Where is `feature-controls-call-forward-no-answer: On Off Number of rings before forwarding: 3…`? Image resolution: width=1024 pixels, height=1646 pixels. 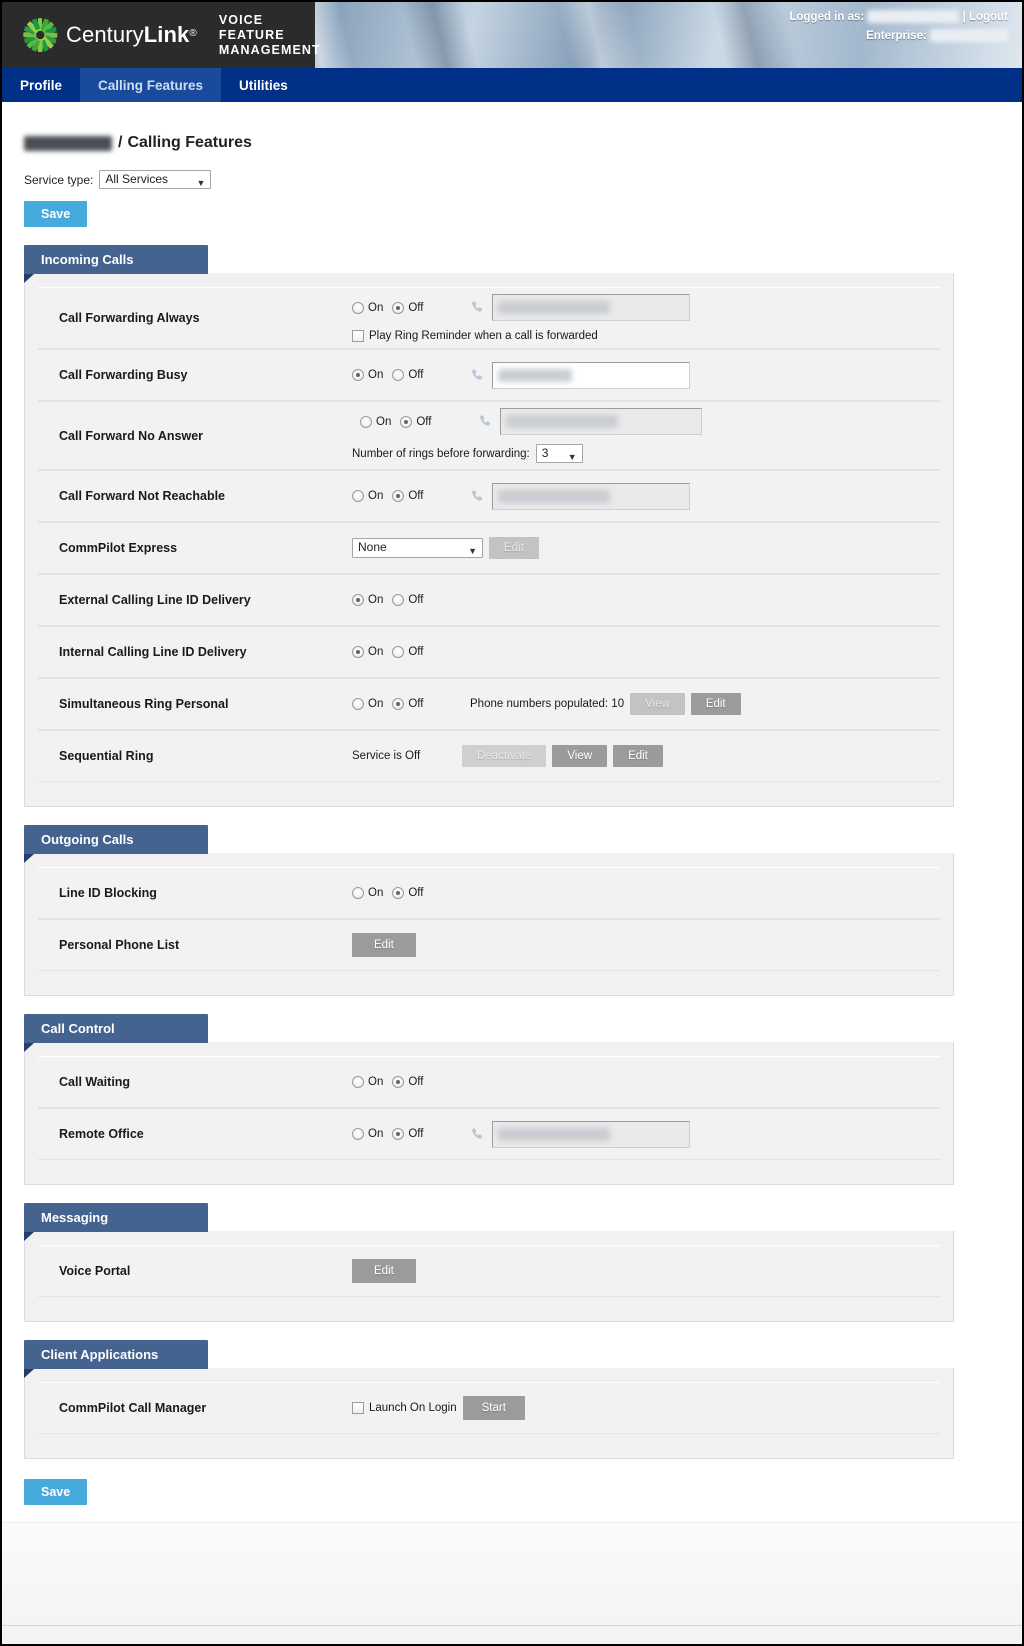
feature-controls-call-forward-no-answer: On Off Number of rings before forwarding: 3… is located at coordinates (646, 435).